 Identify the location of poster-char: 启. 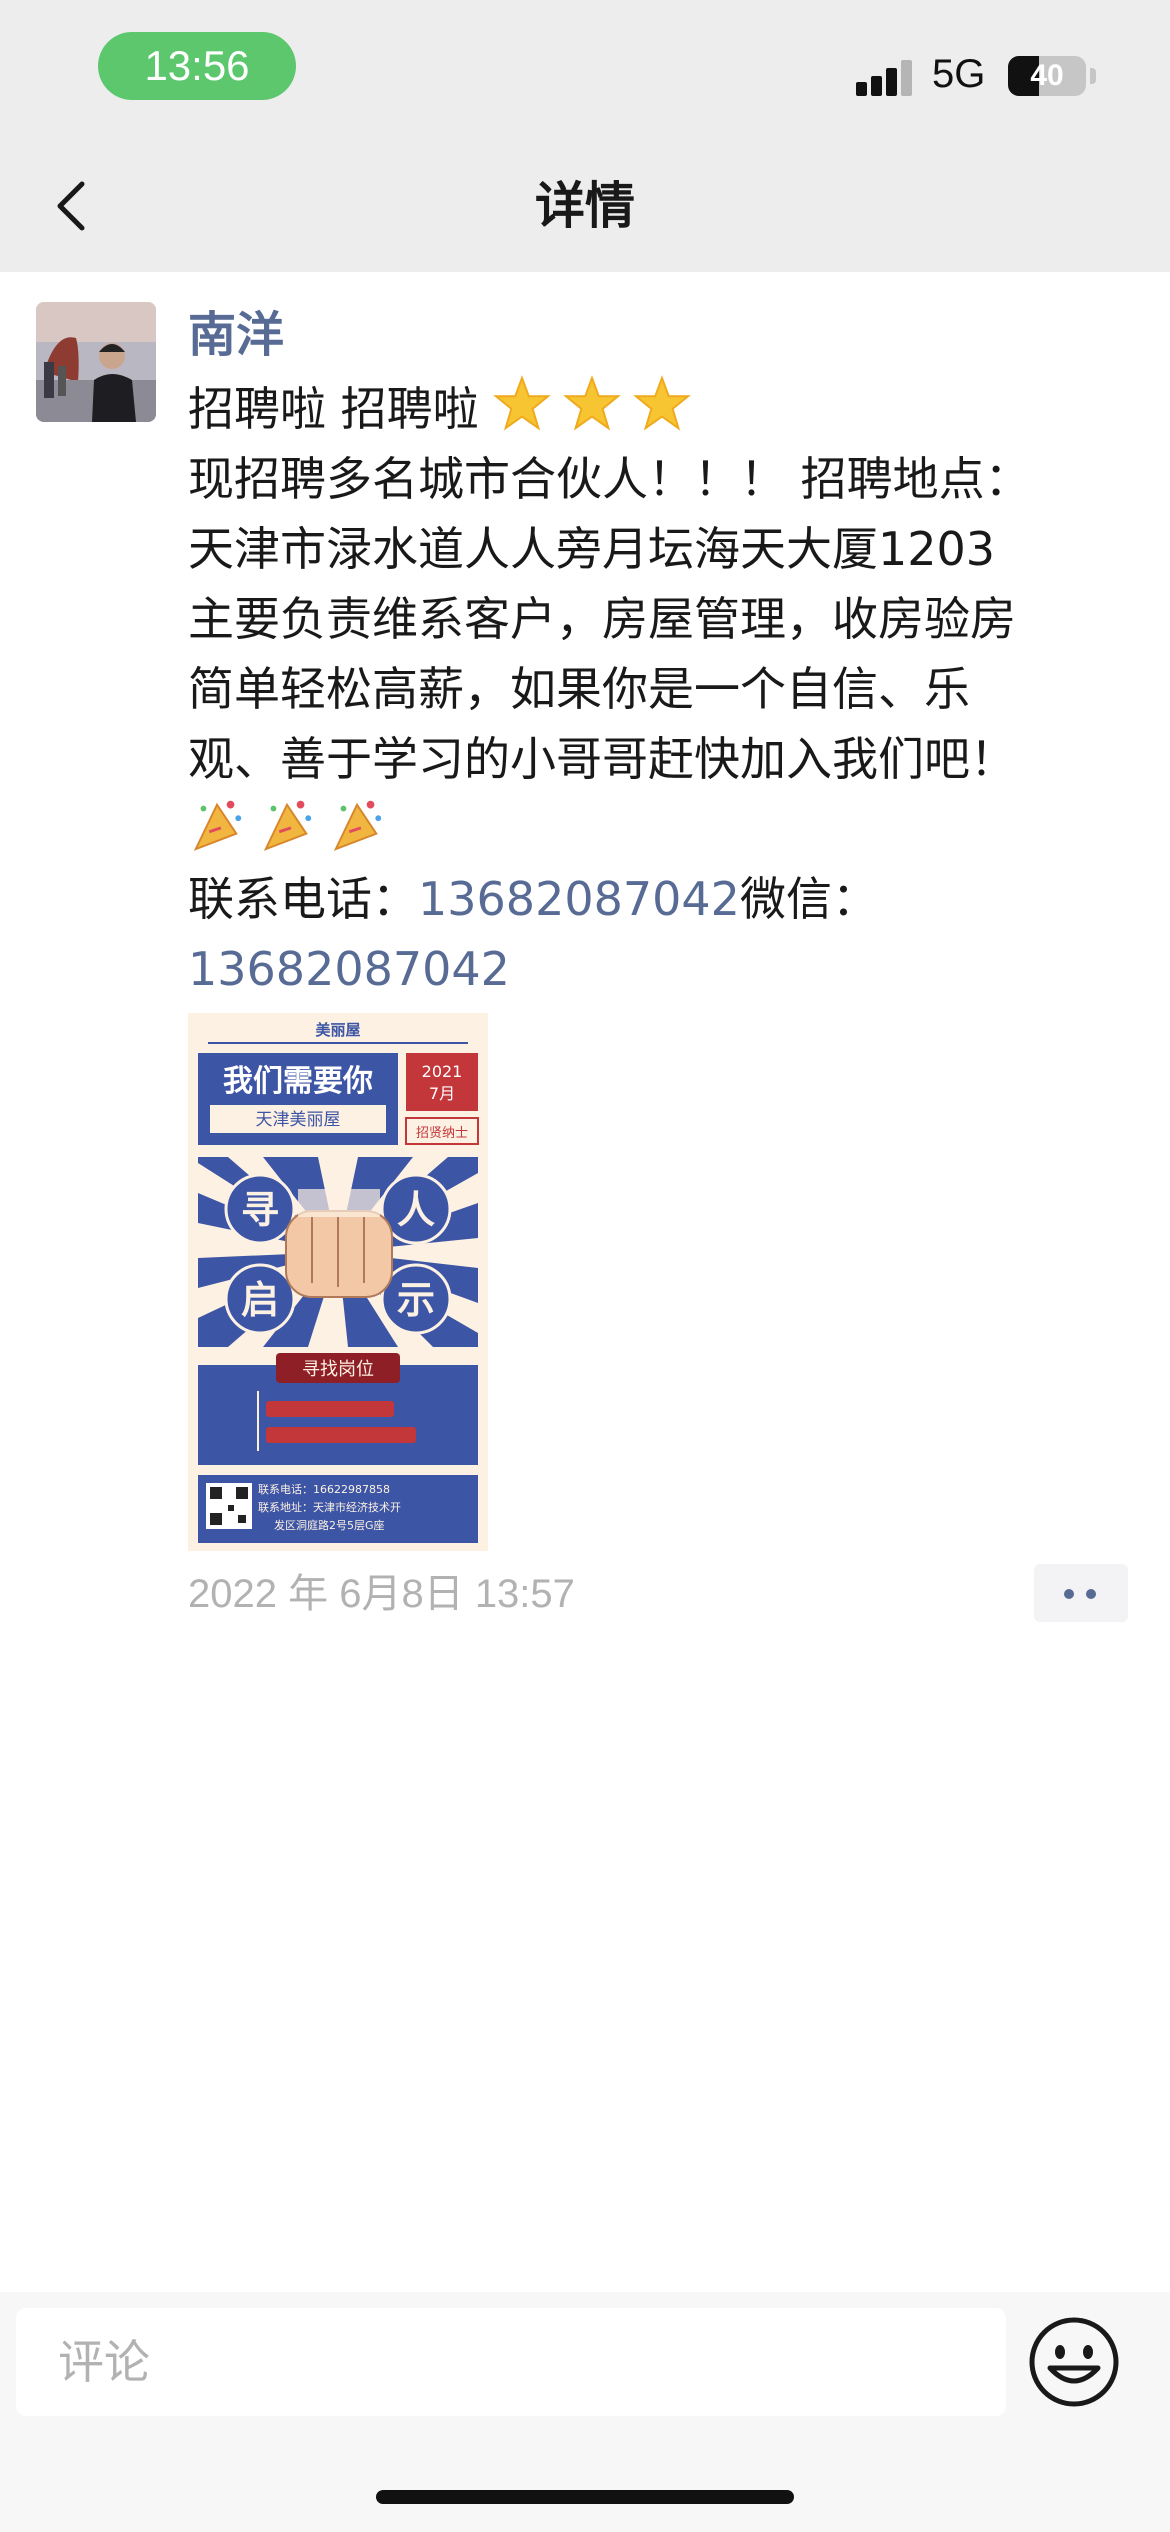
(260, 1300).